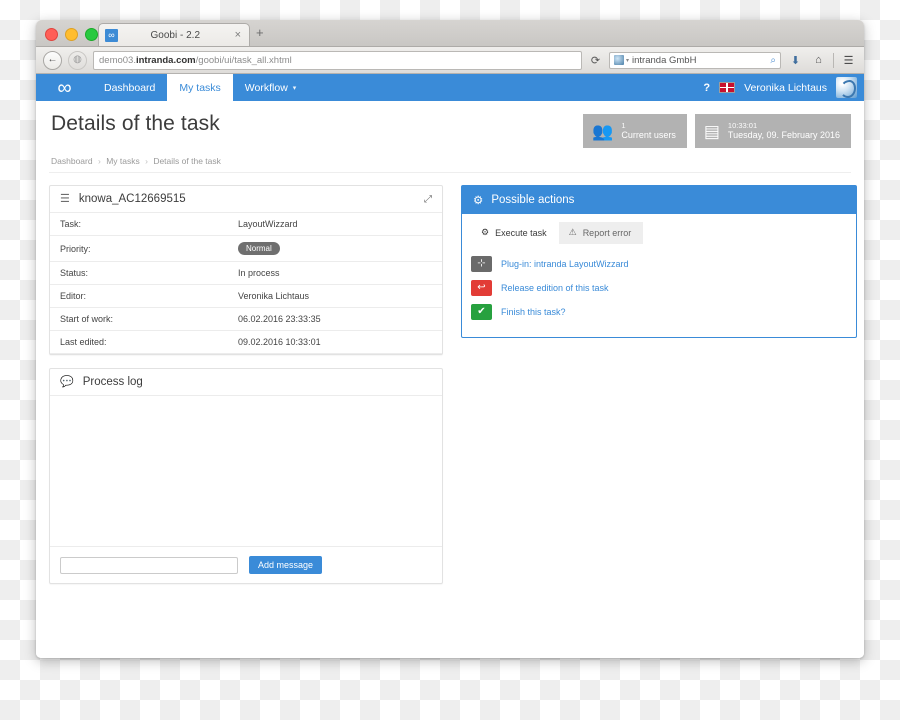 The height and width of the screenshot is (720, 900). I want to click on search-bar: ▾ intranda GmbH ⌕, so click(695, 60).